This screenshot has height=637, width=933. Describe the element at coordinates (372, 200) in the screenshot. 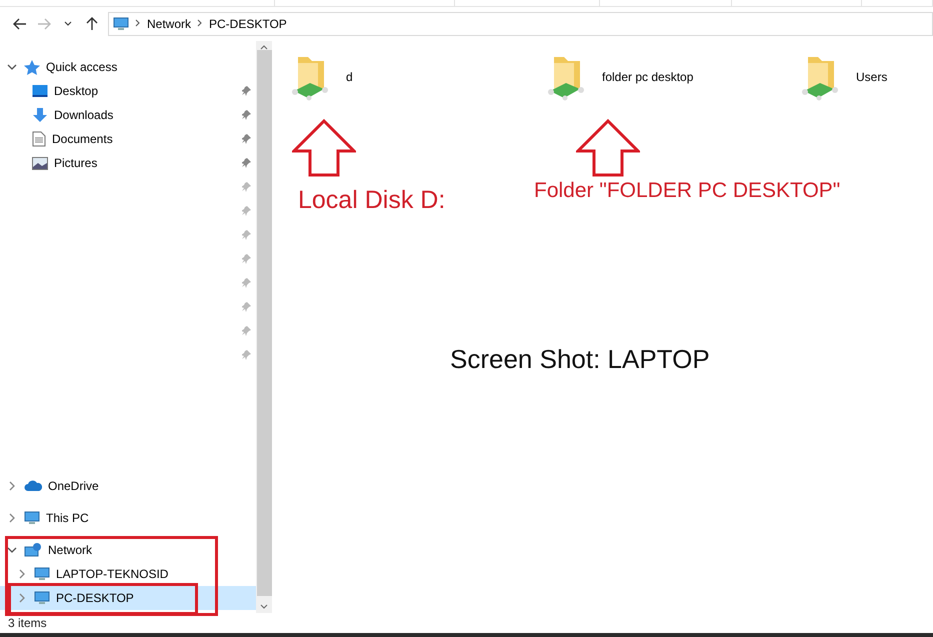

I see `annotation-label: Local Disk D:` at that location.